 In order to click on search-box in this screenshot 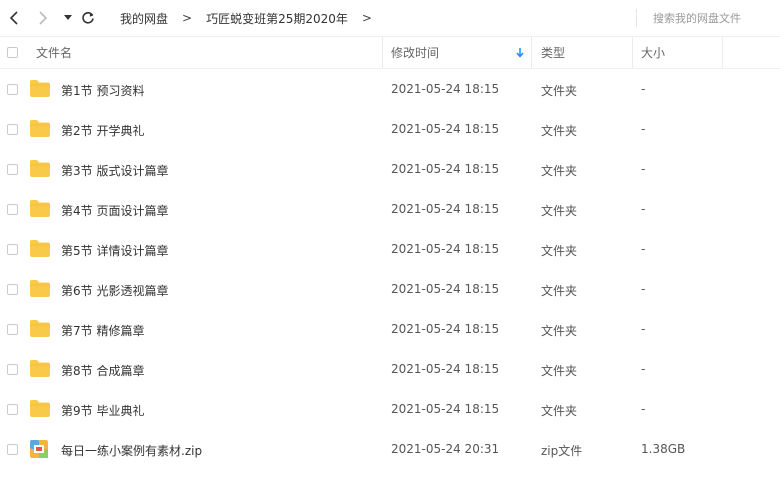, I will do `click(708, 18)`.